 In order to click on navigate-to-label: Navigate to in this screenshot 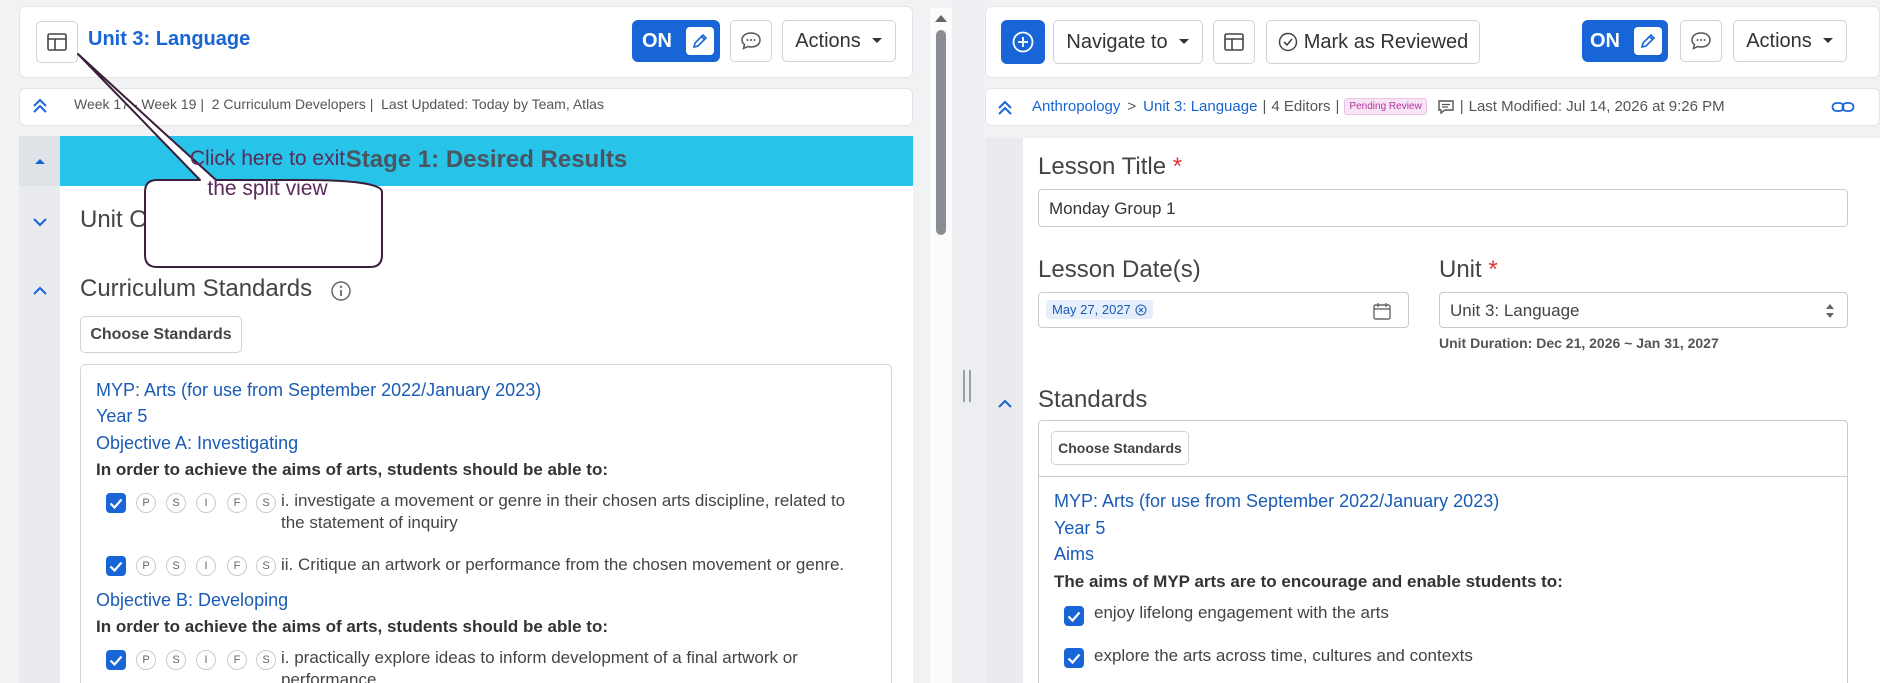, I will do `click(1117, 41)`.